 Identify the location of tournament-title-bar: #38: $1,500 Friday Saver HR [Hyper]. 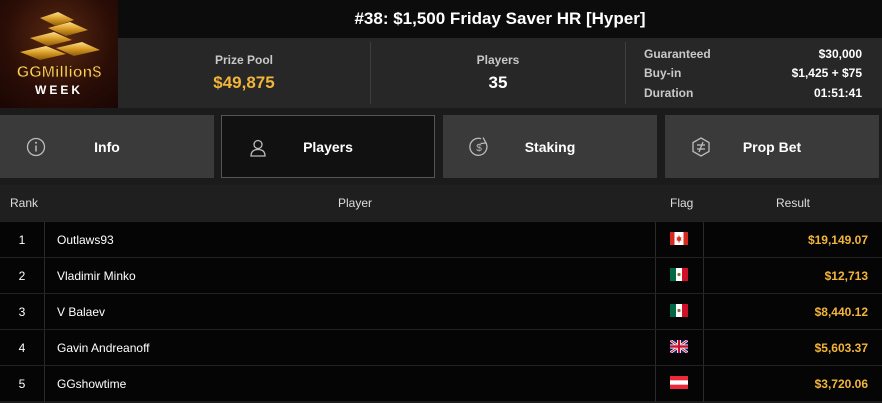
(500, 19).